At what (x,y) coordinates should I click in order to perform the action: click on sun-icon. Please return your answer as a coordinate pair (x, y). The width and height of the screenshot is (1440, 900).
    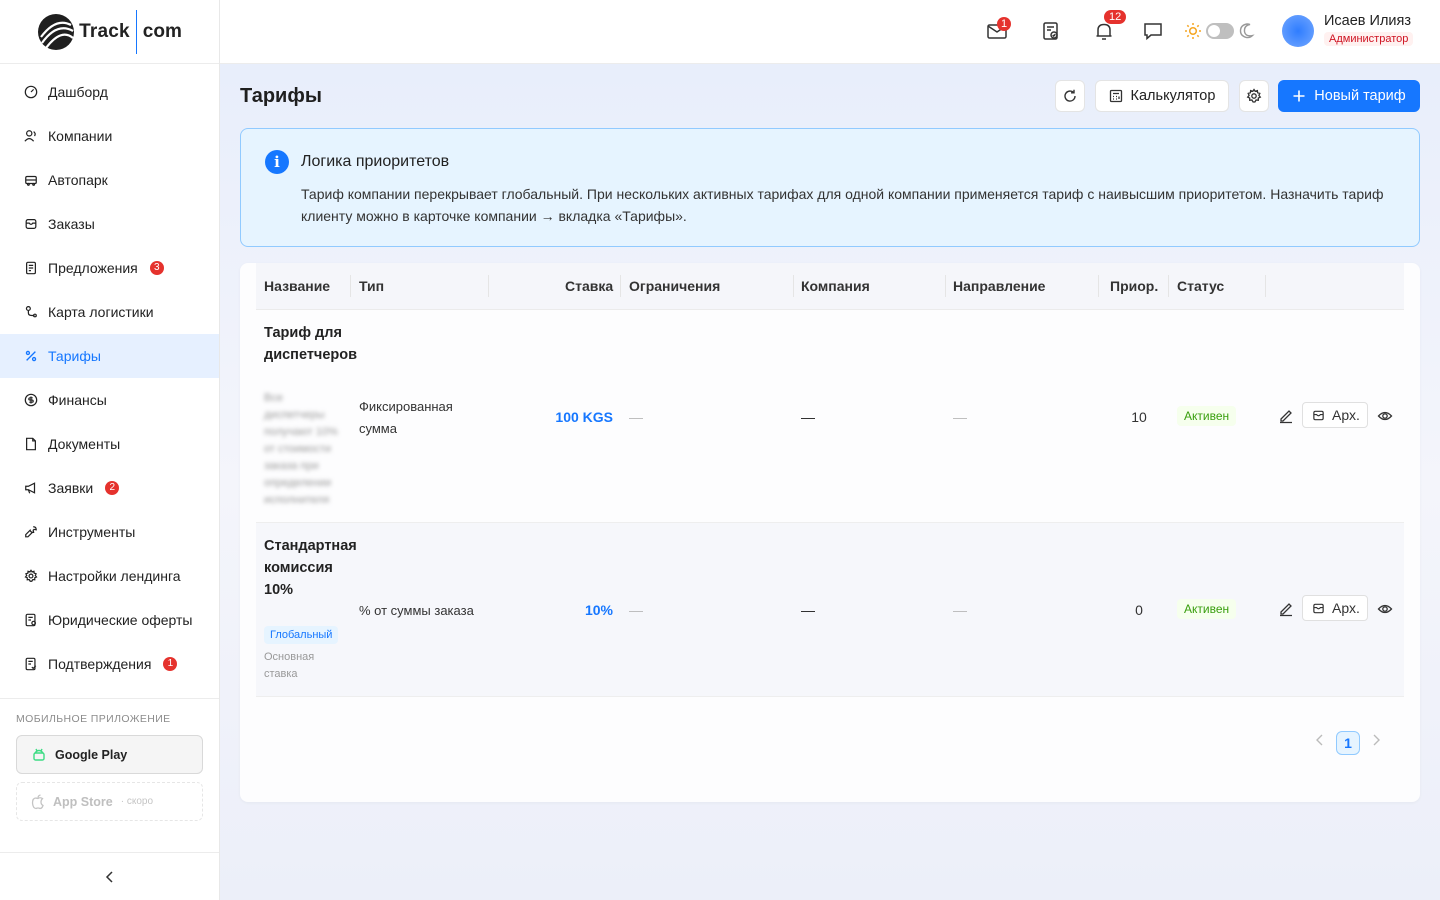
    Looking at the image, I should click on (1195, 33).